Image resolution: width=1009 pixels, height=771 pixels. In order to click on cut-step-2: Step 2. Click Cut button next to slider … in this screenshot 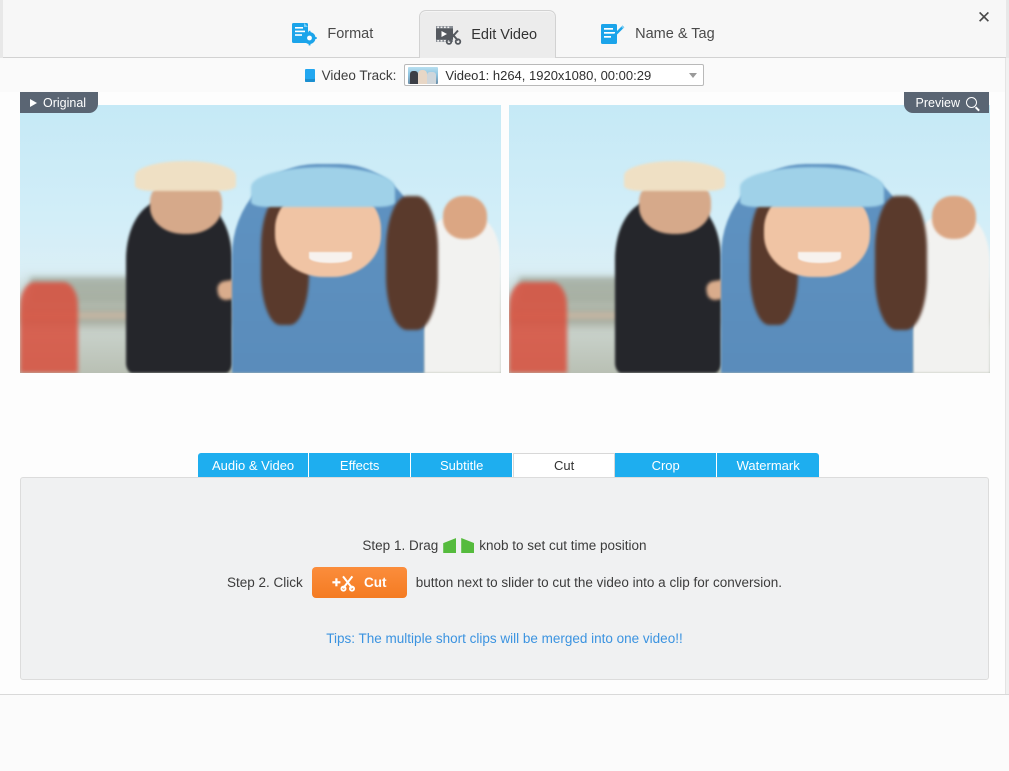, I will do `click(504, 582)`.